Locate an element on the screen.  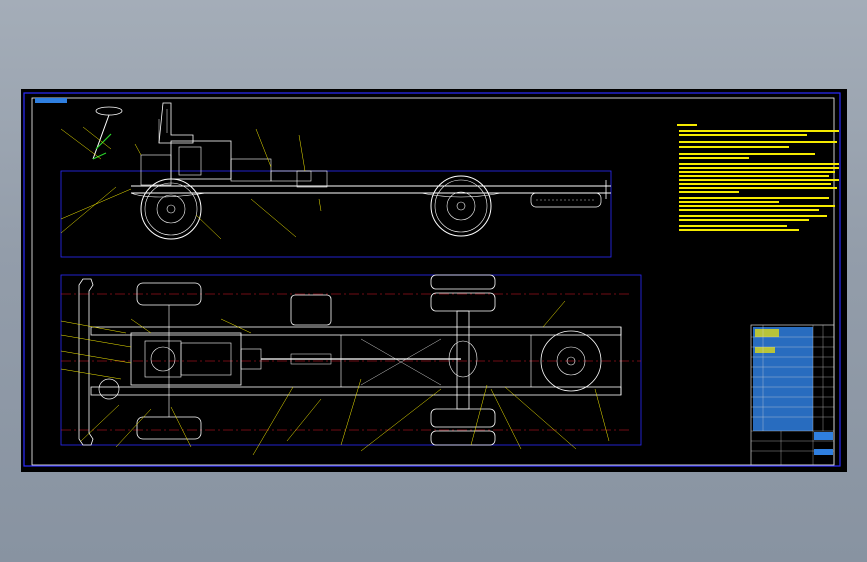
side-rear-wheel is located at coordinates (461, 206).